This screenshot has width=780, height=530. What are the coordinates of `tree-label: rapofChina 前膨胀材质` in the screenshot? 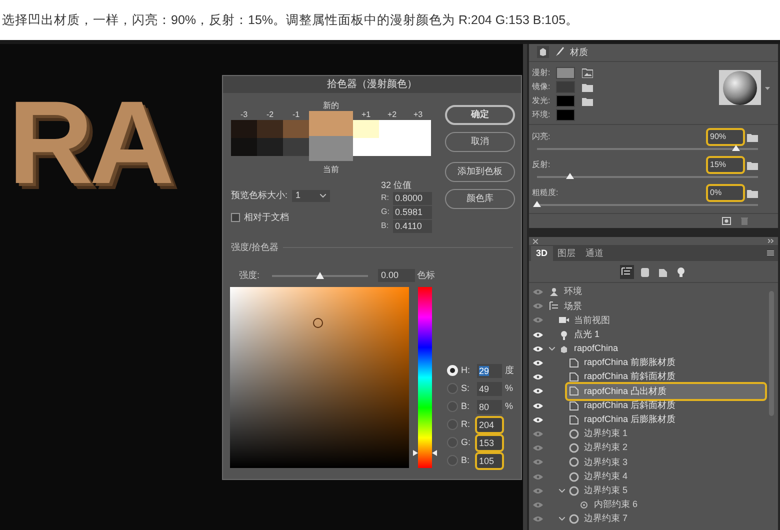 It's located at (630, 363).